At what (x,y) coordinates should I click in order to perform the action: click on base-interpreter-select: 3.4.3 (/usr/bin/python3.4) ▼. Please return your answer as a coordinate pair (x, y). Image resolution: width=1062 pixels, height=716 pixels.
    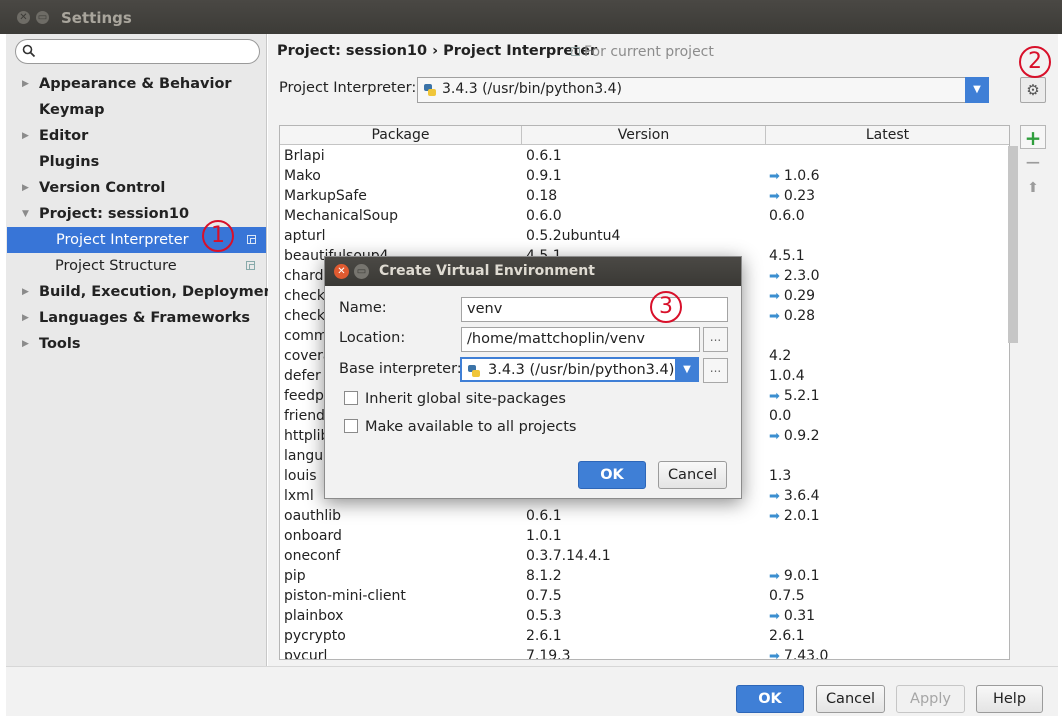
    Looking at the image, I should click on (579, 369).